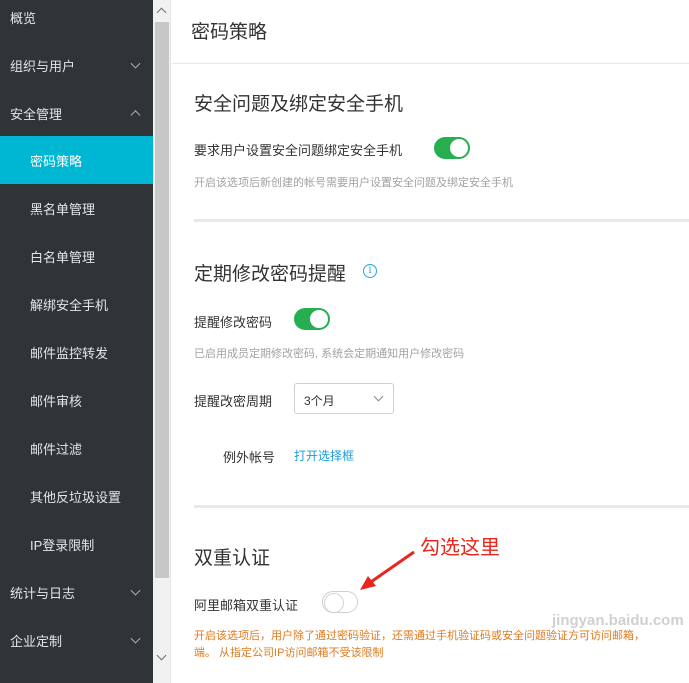  I want to click on sidebar-item-label: 统计与日志, so click(43, 593).